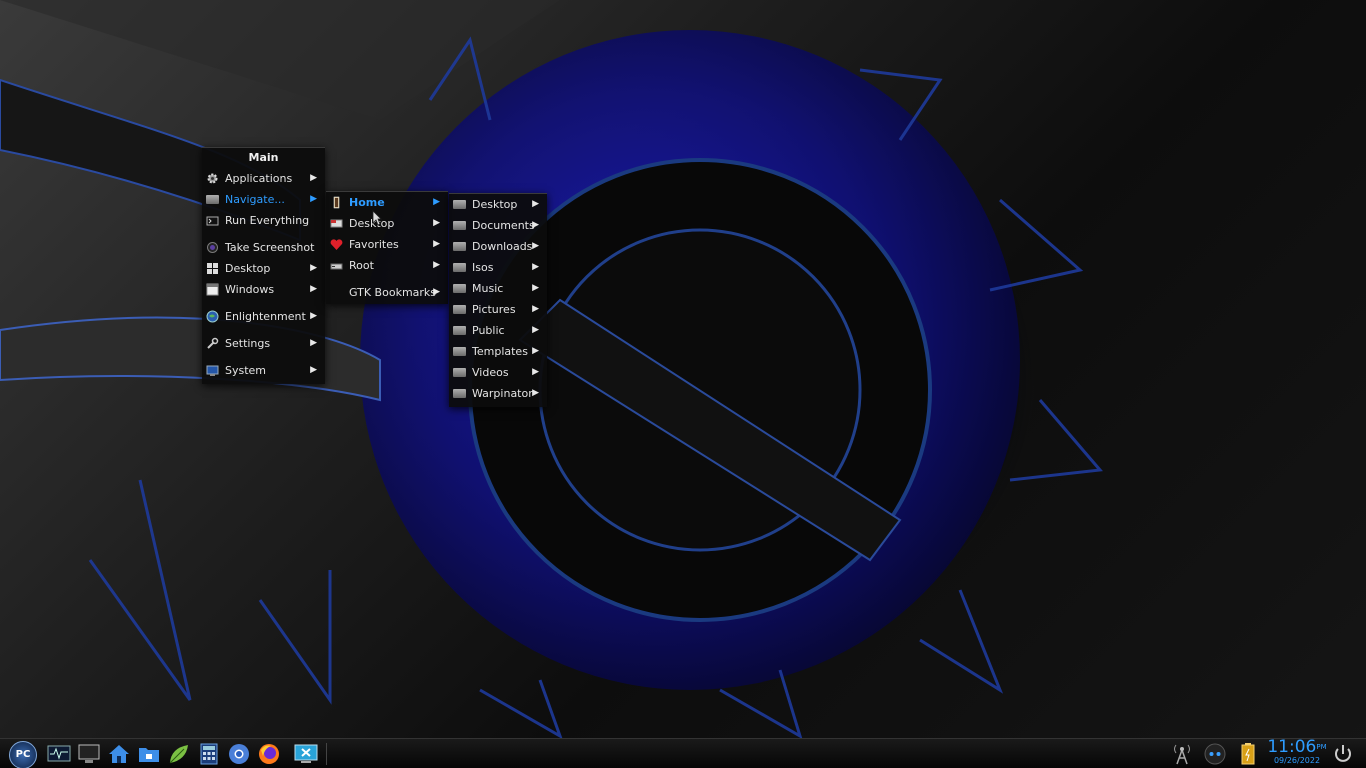 This screenshot has width=1366, height=768. What do you see at coordinates (1248, 754) in the screenshot?
I see `battery-icon` at bounding box center [1248, 754].